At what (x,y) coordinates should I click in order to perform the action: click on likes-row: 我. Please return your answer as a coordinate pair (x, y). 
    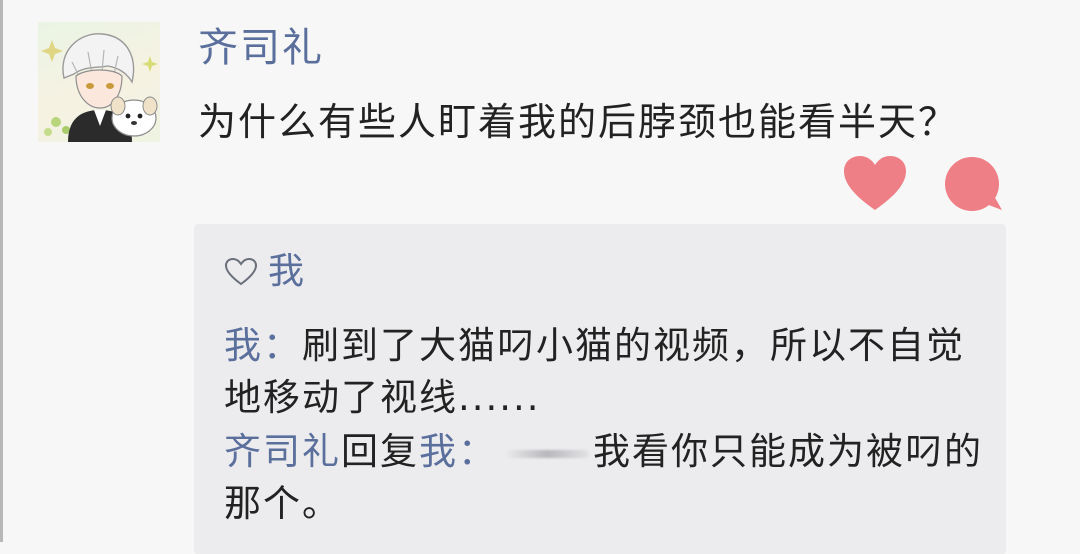
    Looking at the image, I should click on (264, 272).